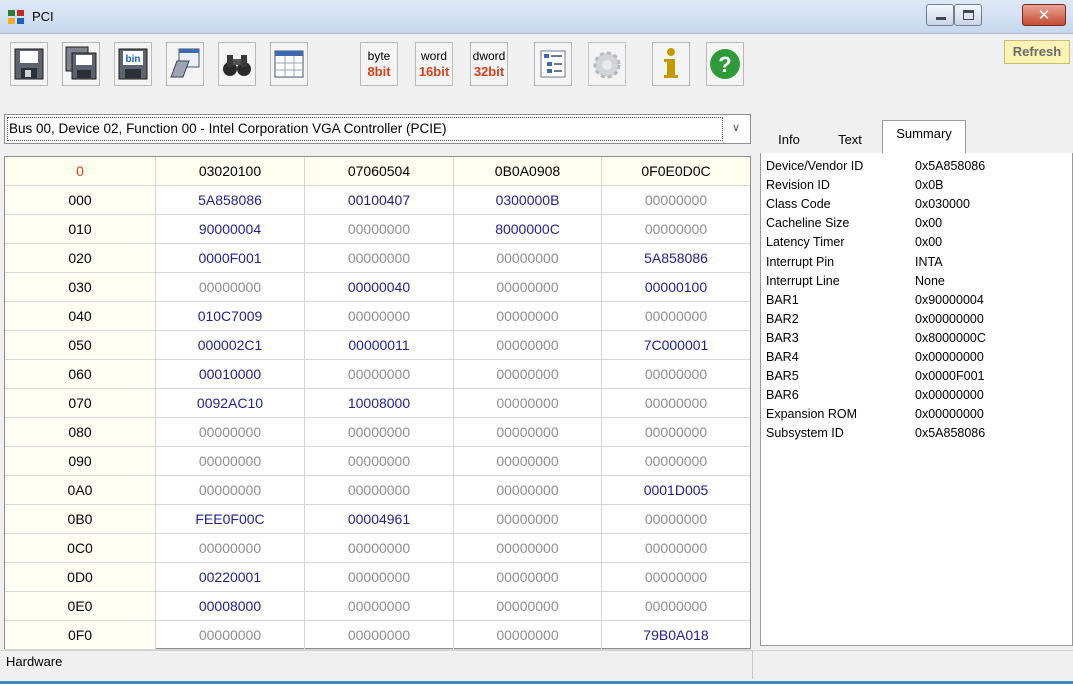 Image resolution: width=1073 pixels, height=684 pixels. I want to click on row-offset-cell: 080, so click(80, 432).